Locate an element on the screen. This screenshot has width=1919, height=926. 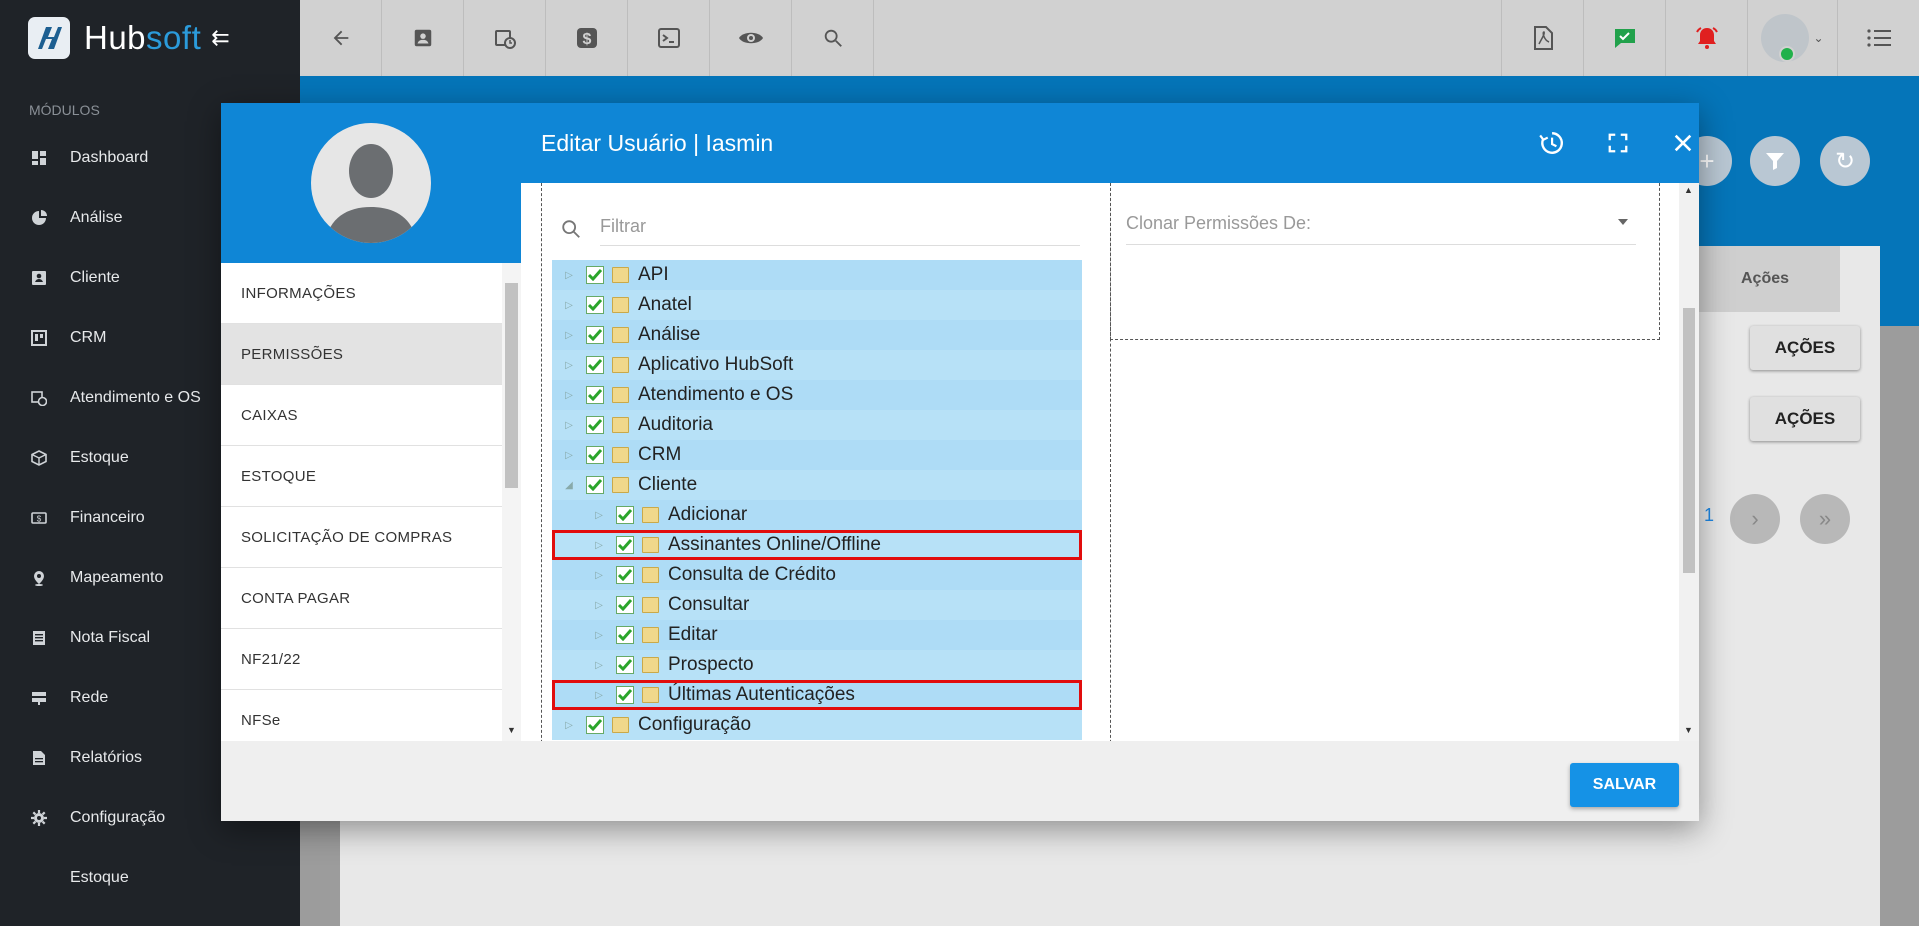
tree-node: ▷ Adicionar is located at coordinates (817, 515).